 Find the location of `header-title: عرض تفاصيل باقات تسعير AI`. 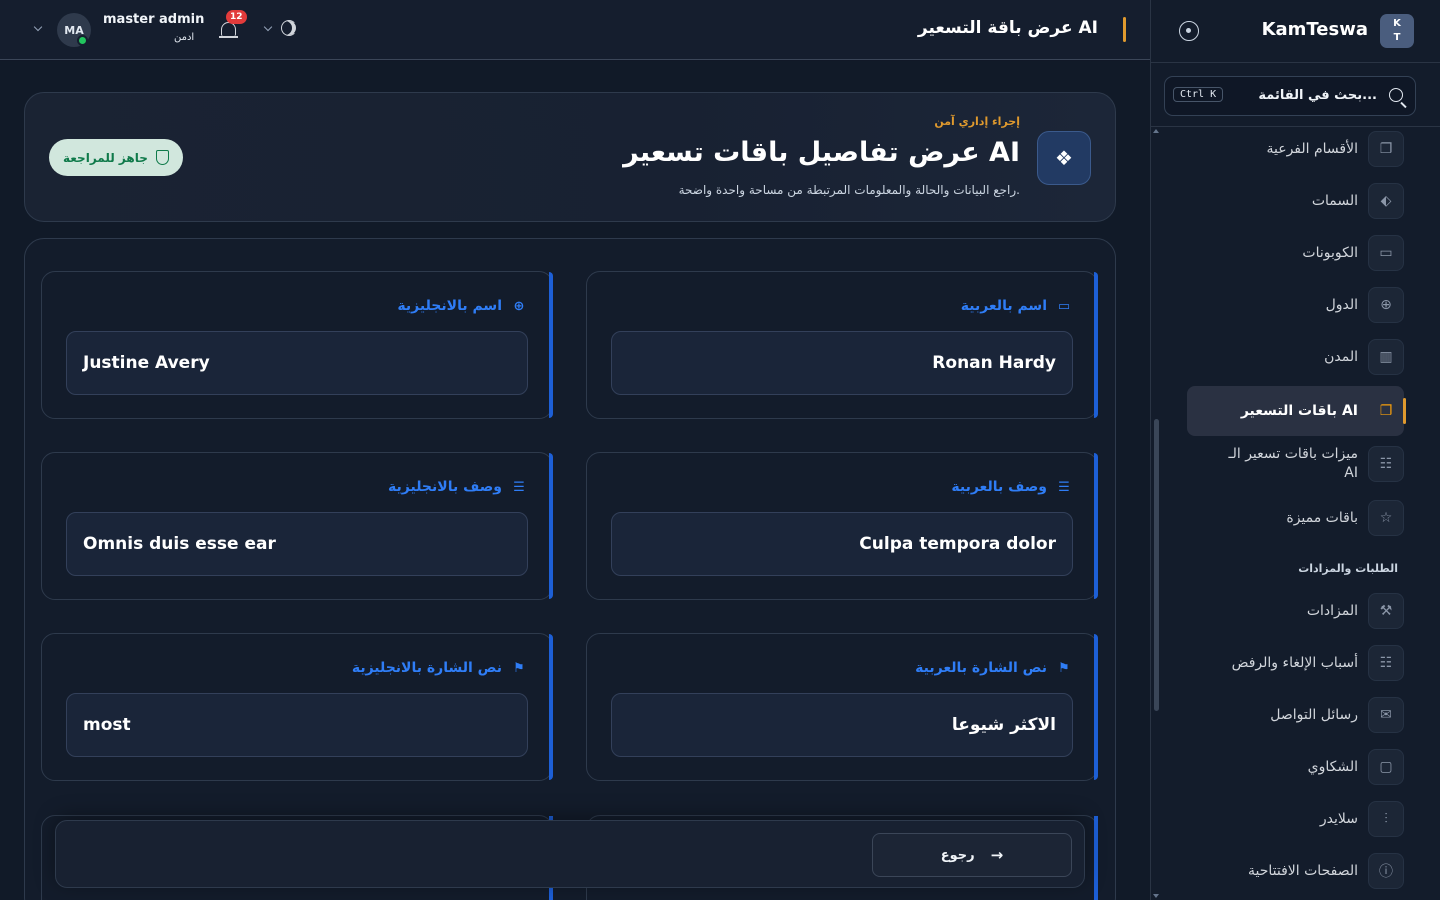

header-title: عرض تفاصيل باقات تسعير AI is located at coordinates (821, 152).